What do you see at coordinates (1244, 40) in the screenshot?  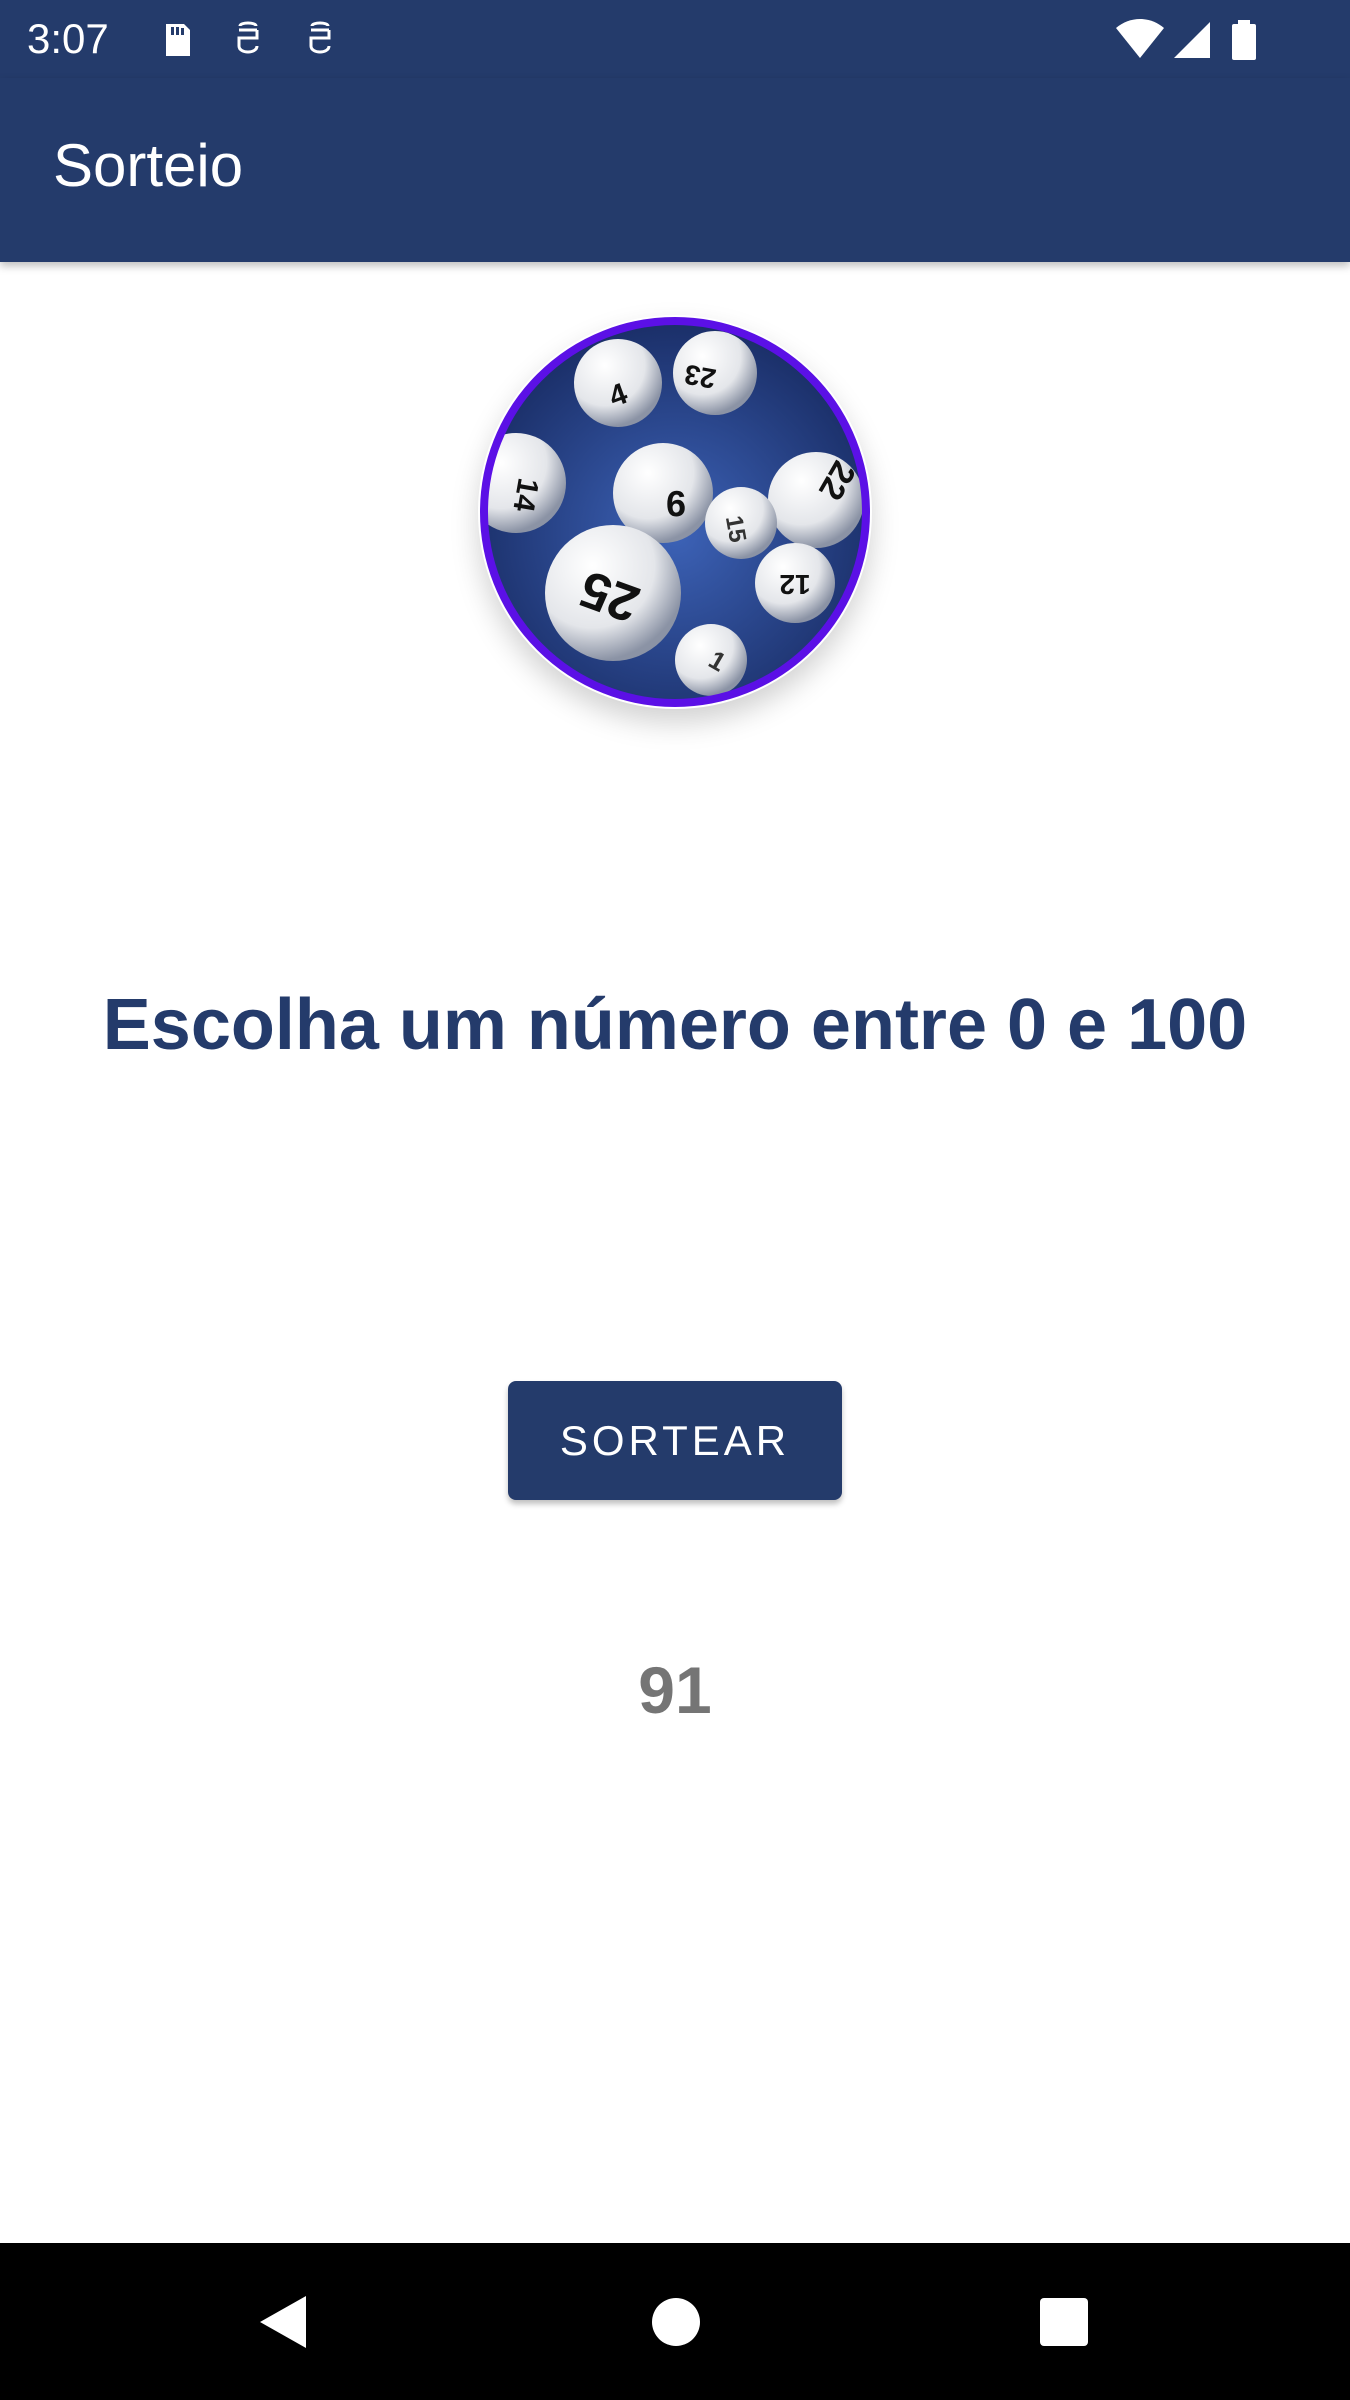 I see `battery-icon` at bounding box center [1244, 40].